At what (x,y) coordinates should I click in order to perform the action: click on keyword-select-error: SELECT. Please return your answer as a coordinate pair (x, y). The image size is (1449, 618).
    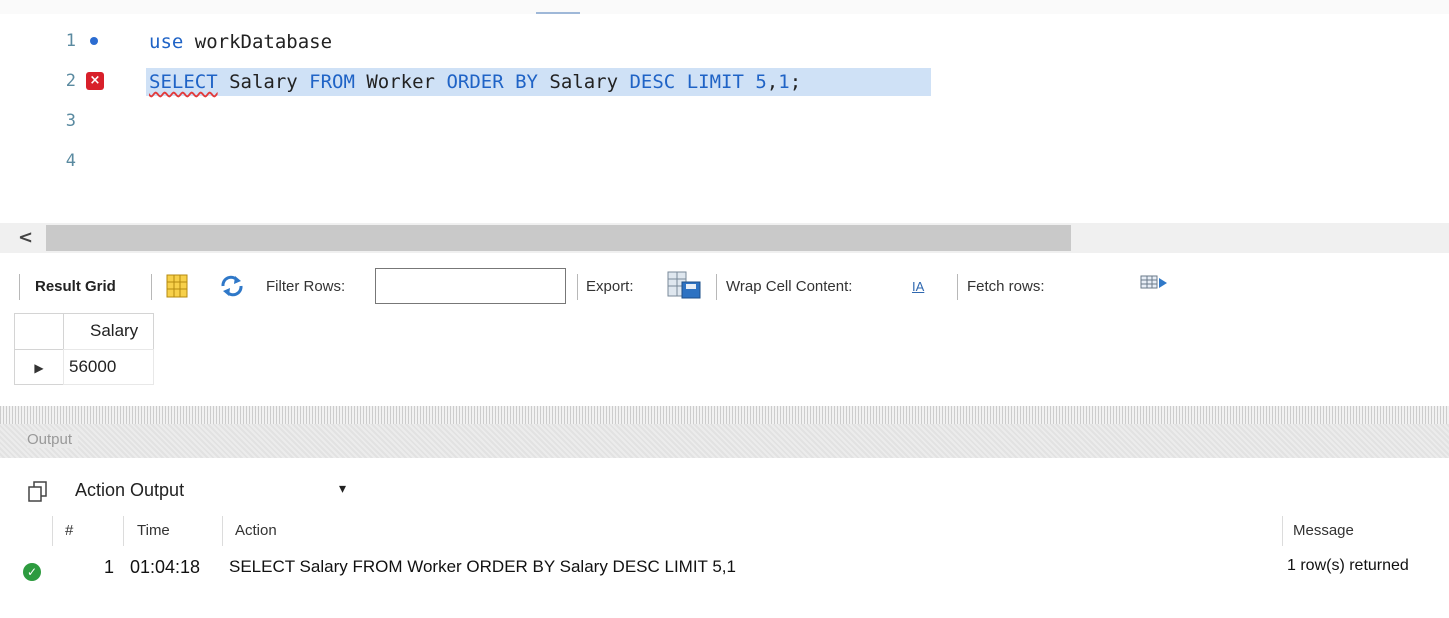
    Looking at the image, I should click on (183, 82).